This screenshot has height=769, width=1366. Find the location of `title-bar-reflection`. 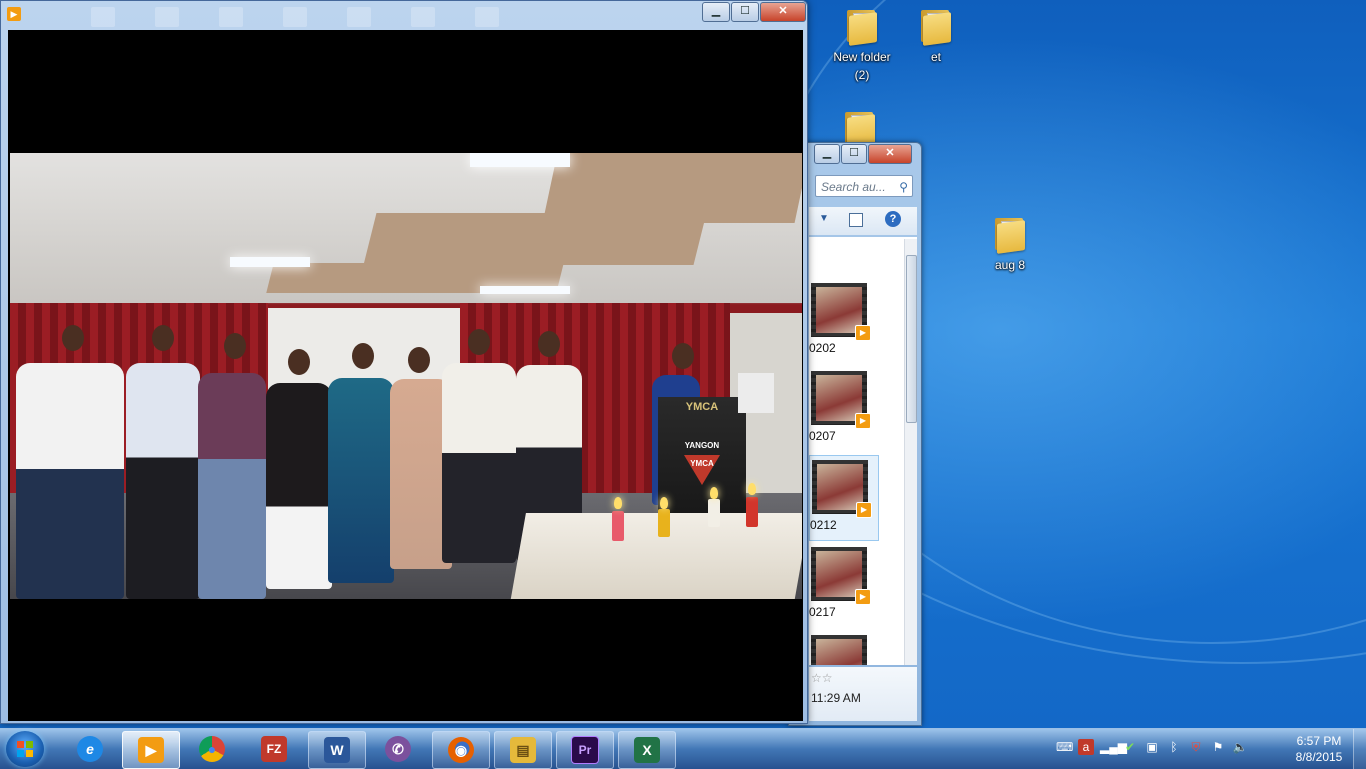

title-bar-reflection is located at coordinates (295, 17).